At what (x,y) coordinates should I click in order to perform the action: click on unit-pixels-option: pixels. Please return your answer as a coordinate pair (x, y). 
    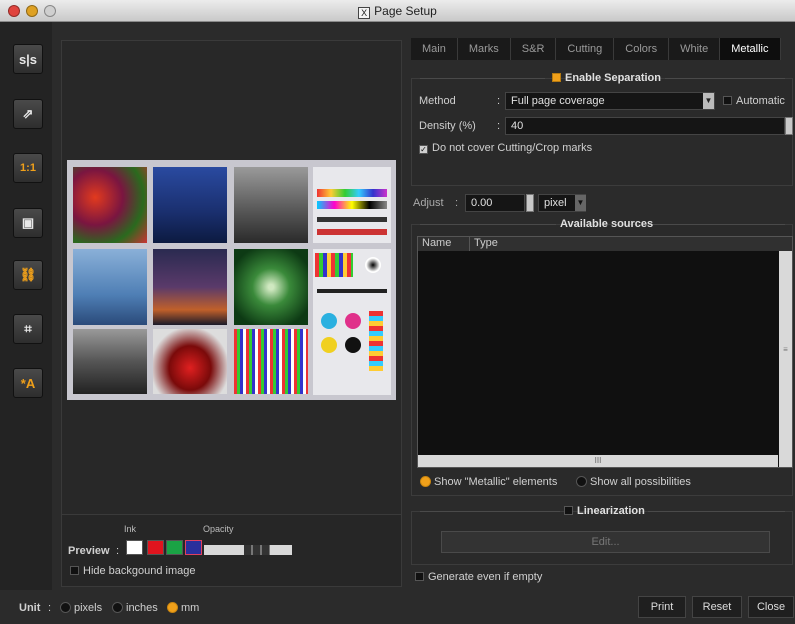
    Looking at the image, I should click on (81, 608).